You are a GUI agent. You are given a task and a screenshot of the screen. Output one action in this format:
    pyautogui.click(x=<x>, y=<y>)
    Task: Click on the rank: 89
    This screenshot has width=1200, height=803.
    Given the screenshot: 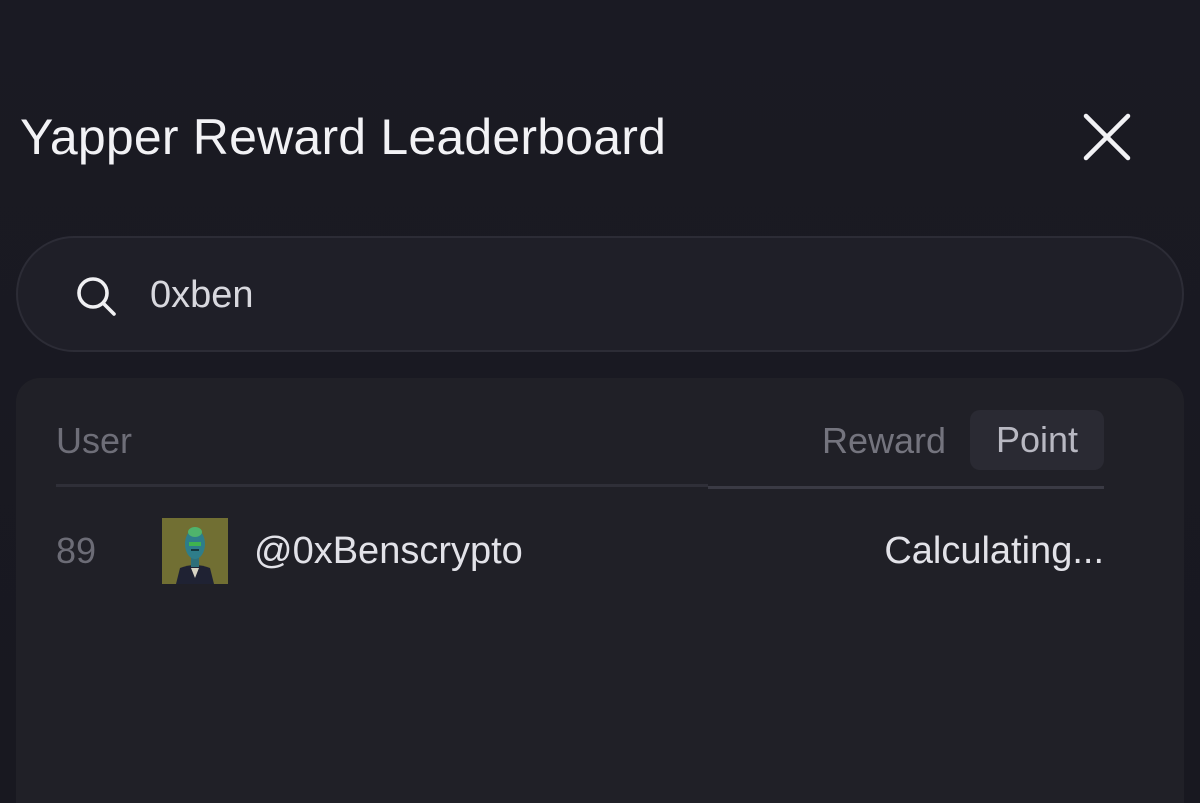 What is the action you would take?
    pyautogui.click(x=76, y=550)
    